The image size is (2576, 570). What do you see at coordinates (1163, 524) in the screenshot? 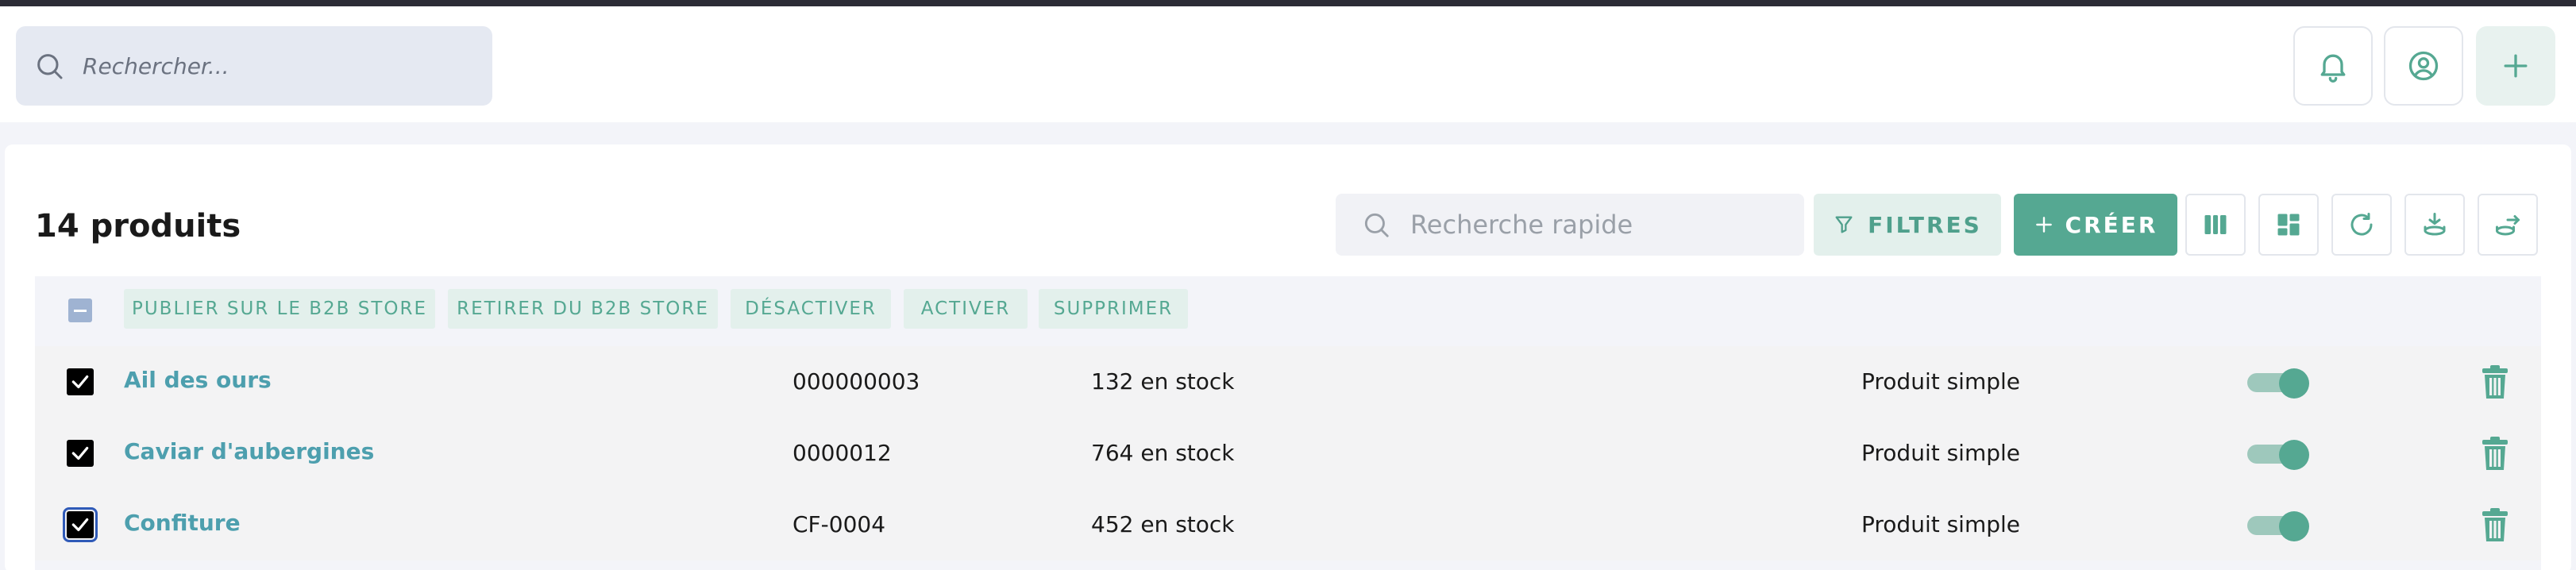
I see `product-stock: 452 en stock` at bounding box center [1163, 524].